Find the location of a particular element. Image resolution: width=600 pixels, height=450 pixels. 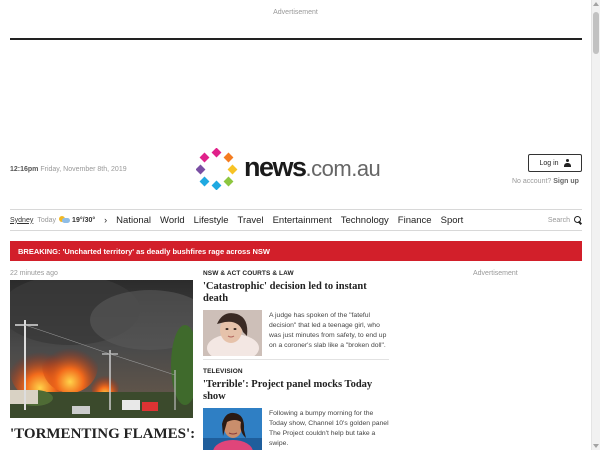

nav-item-finance: Finance is located at coordinates (415, 220).